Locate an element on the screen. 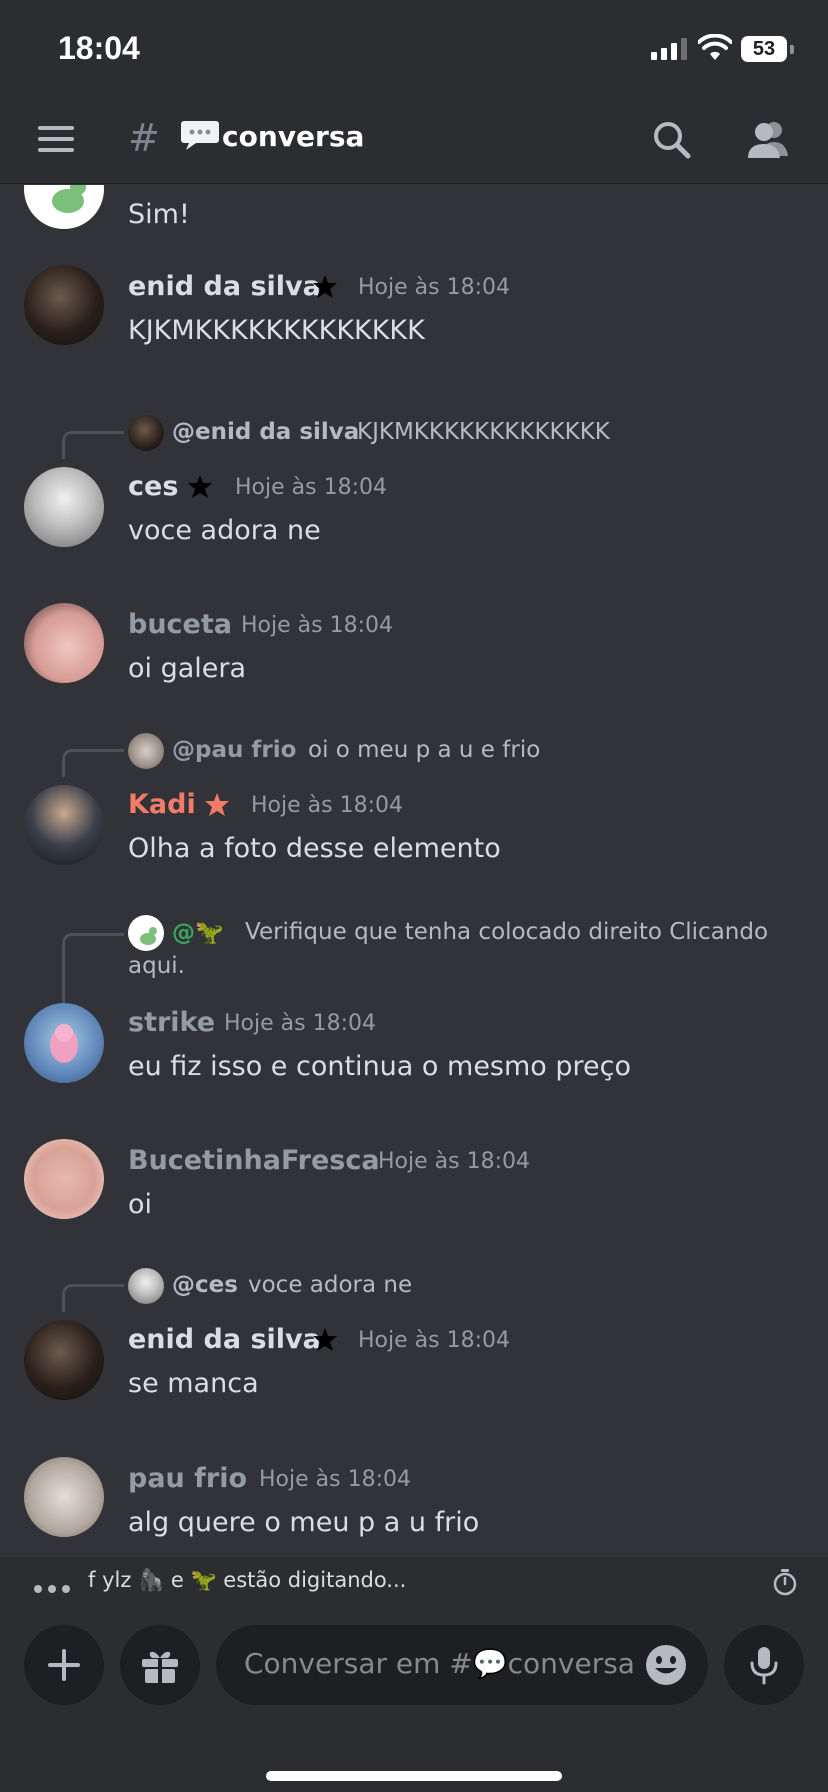 This screenshot has height=1792, width=828. typing-dots-icon is located at coordinates (55, 1587).